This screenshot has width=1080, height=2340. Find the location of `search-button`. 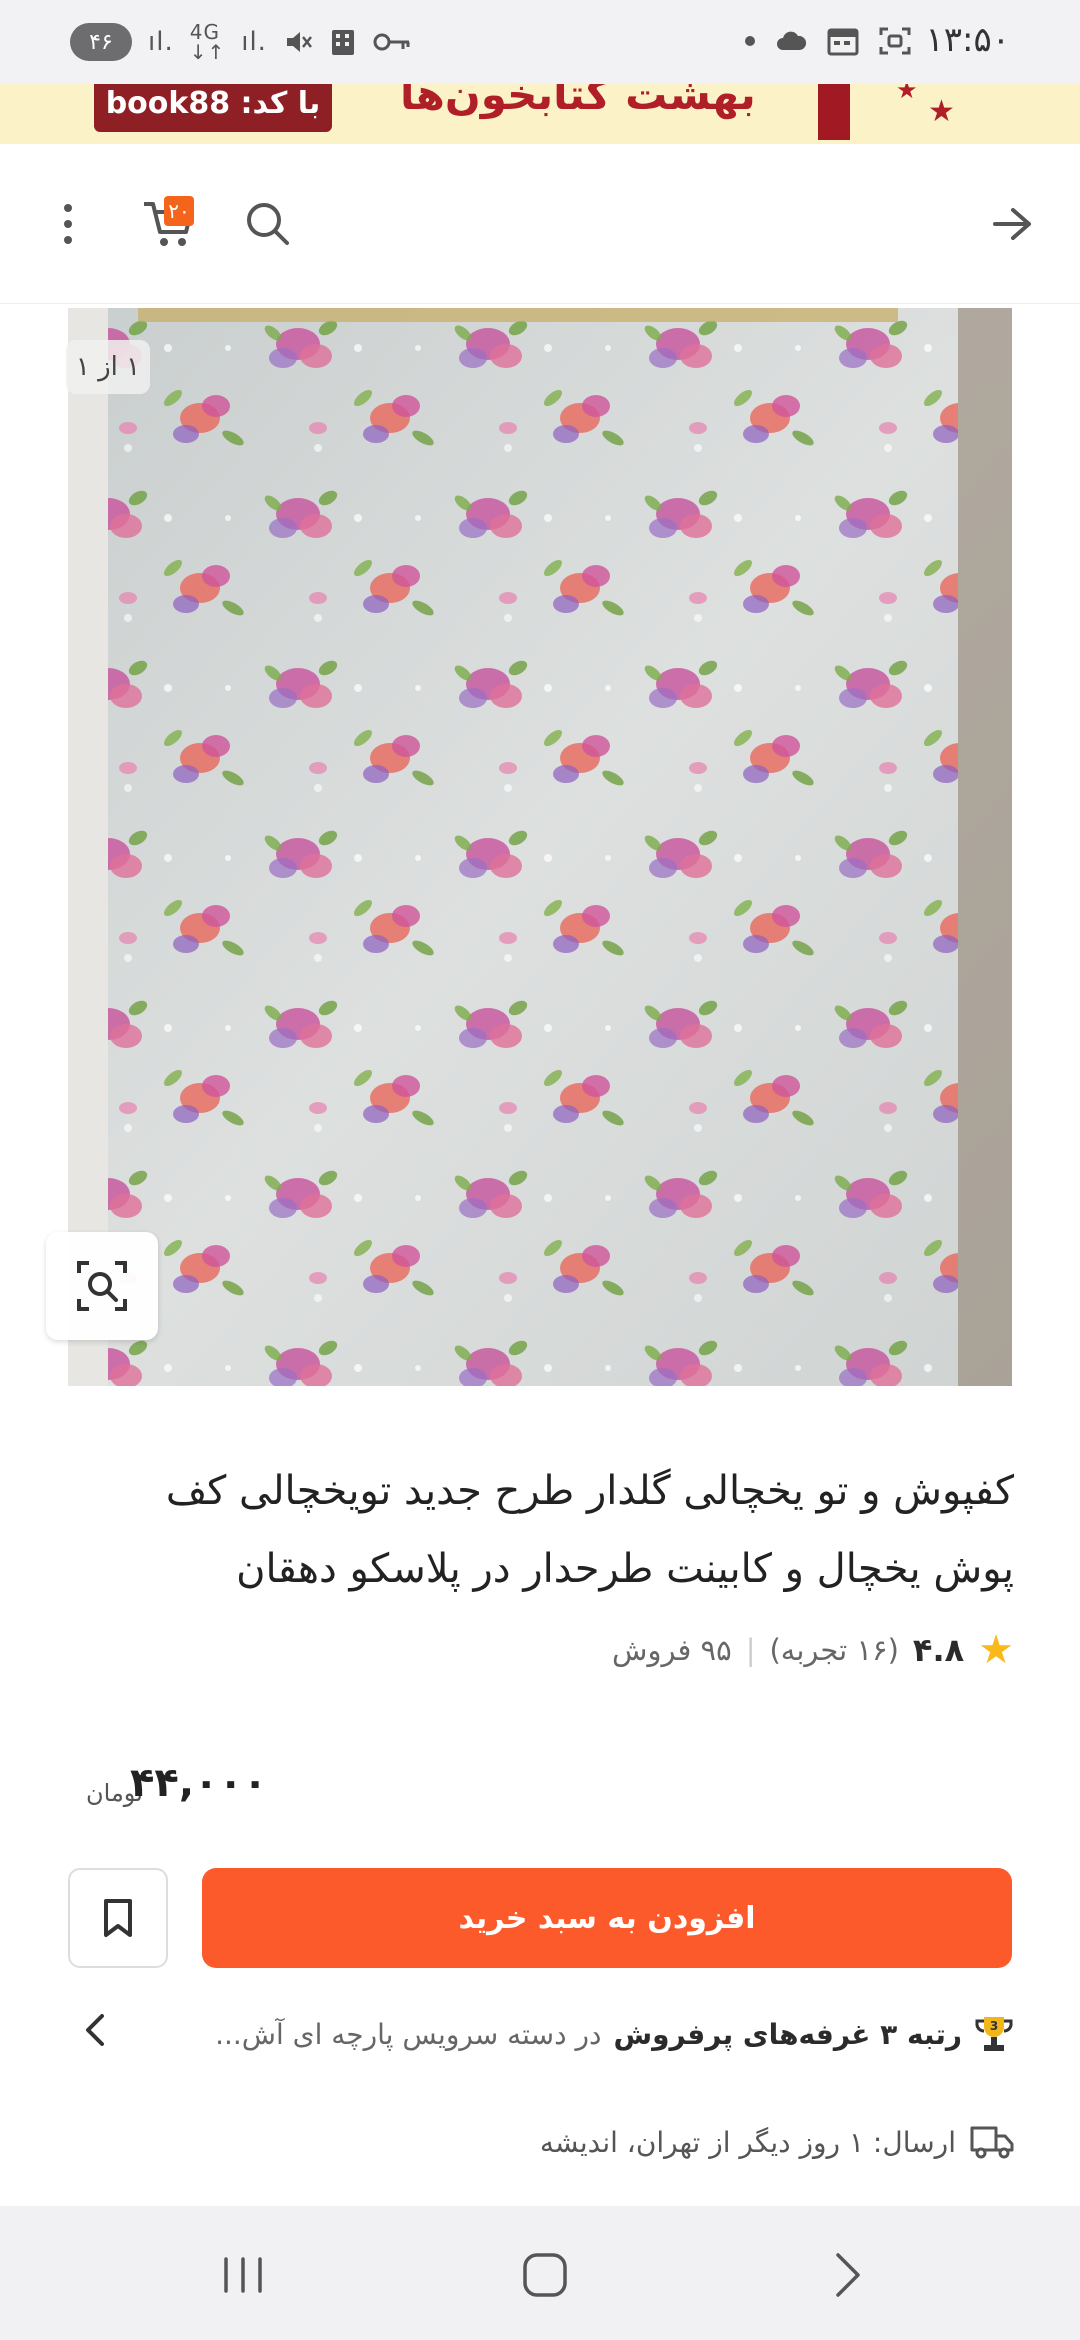

search-button is located at coordinates (268, 224).